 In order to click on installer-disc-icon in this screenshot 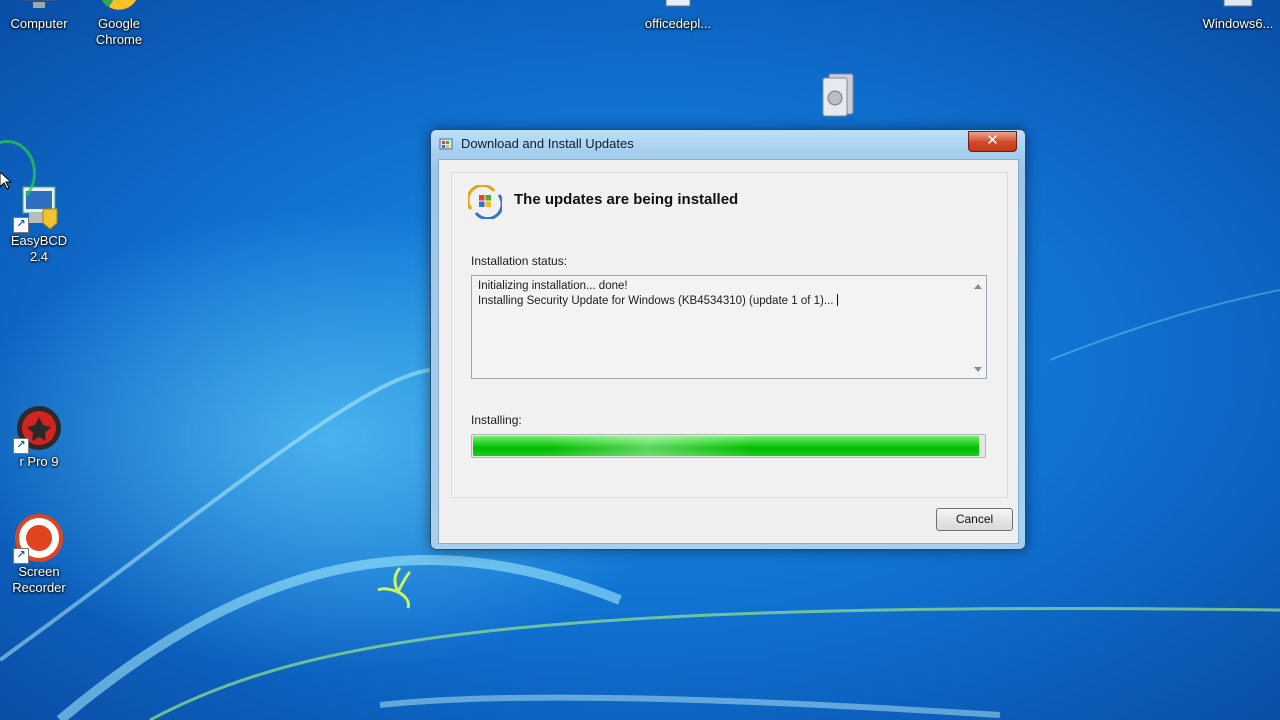, I will do `click(837, 94)`.